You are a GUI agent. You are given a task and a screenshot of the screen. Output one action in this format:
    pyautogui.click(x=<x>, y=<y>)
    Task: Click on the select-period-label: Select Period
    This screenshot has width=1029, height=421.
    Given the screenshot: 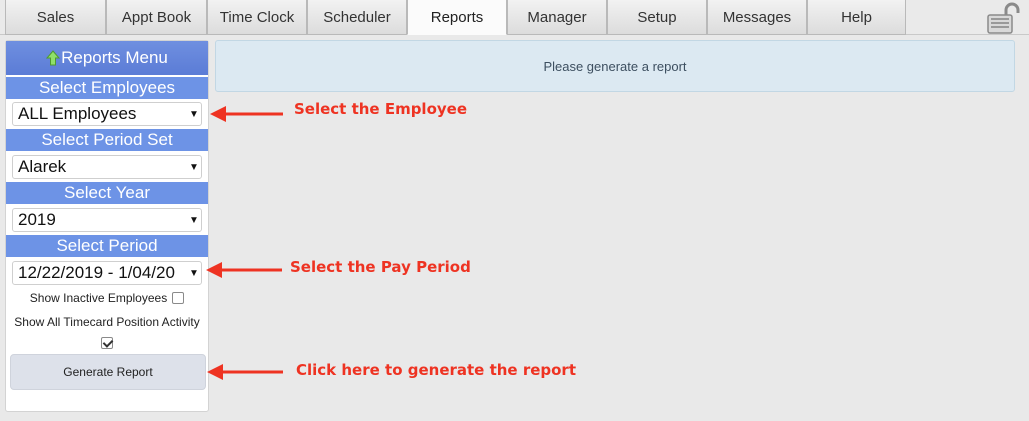 What is the action you would take?
    pyautogui.click(x=107, y=246)
    